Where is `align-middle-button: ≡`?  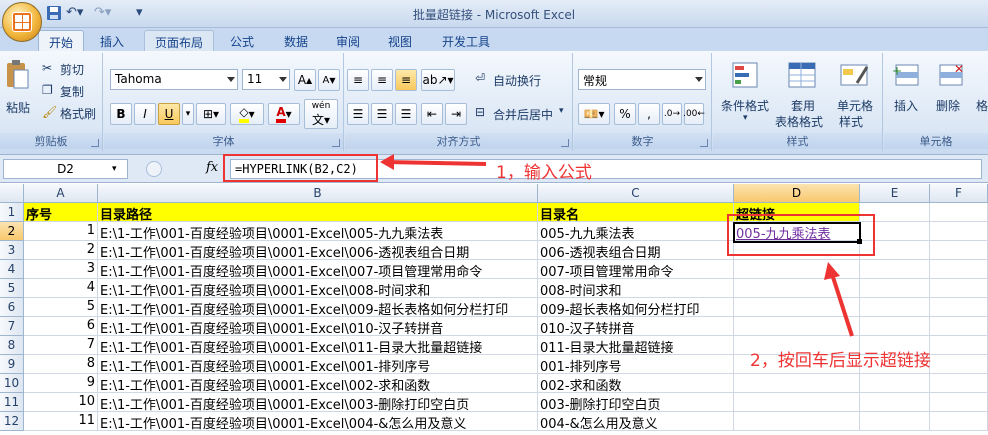
align-middle-button: ≡ is located at coordinates (382, 80).